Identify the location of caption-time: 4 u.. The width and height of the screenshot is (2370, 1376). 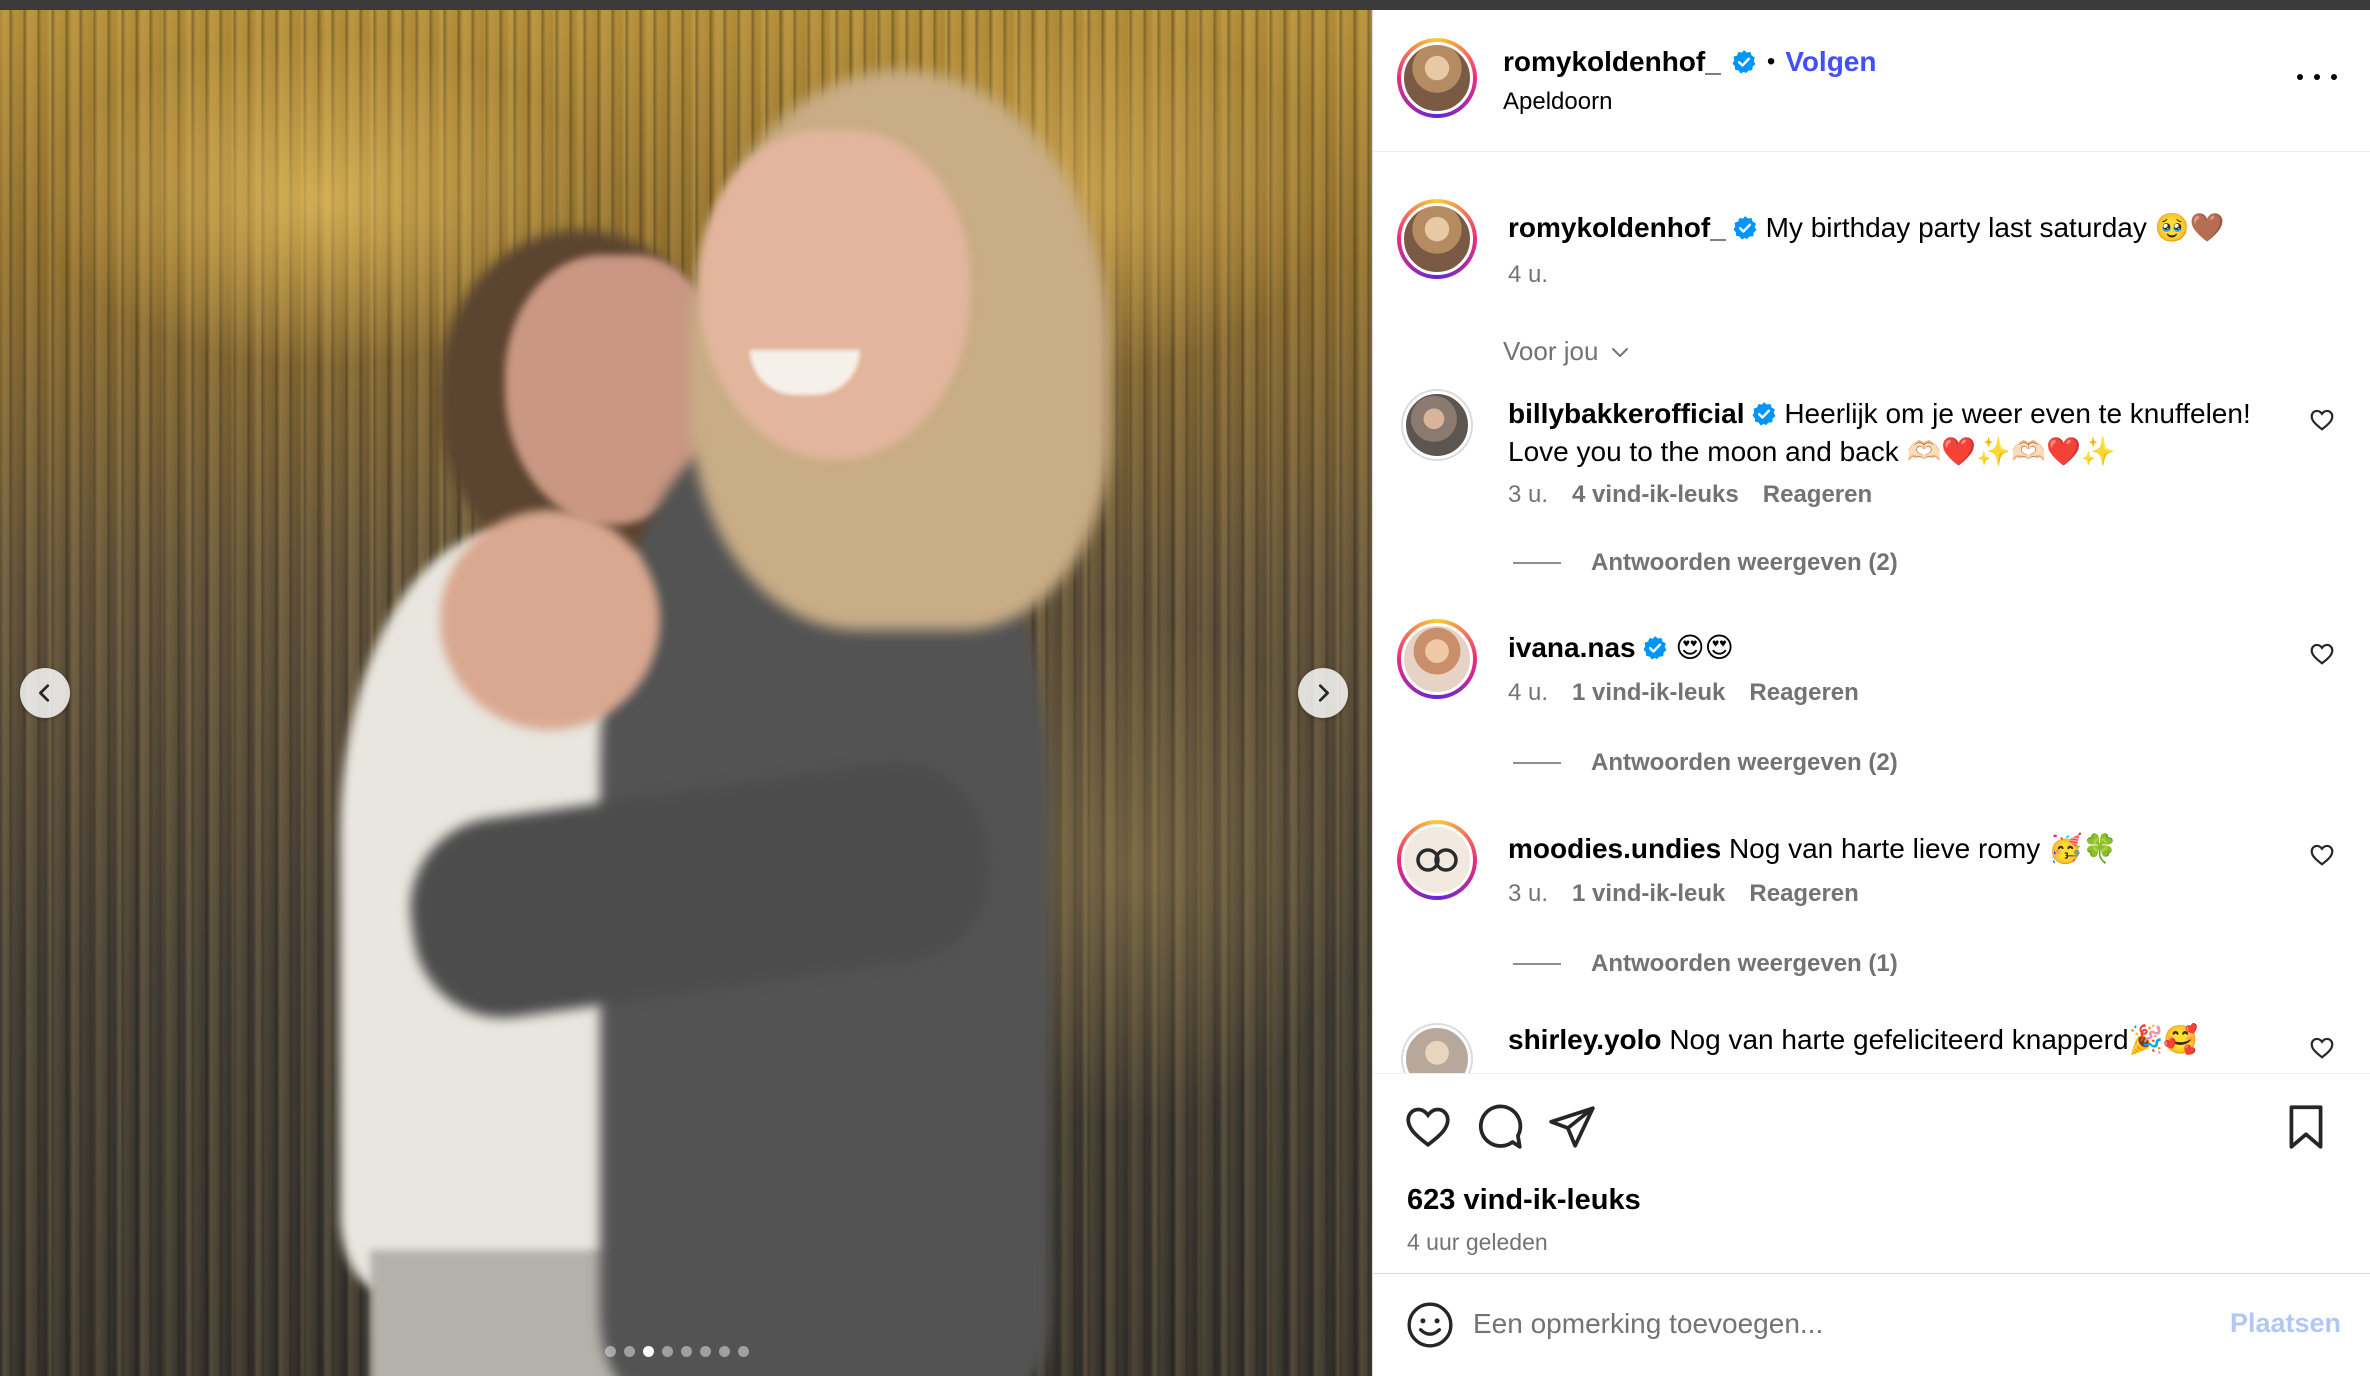
(1528, 274).